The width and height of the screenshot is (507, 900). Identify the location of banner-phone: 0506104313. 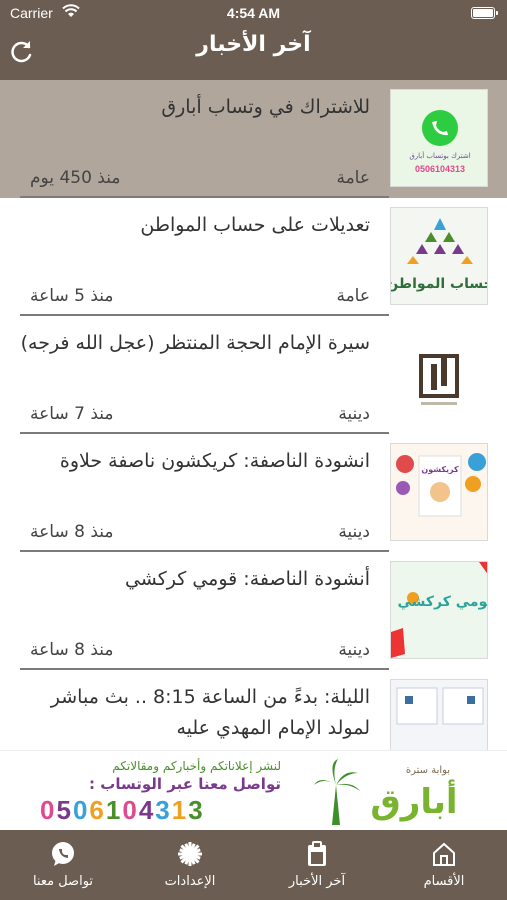
(122, 810).